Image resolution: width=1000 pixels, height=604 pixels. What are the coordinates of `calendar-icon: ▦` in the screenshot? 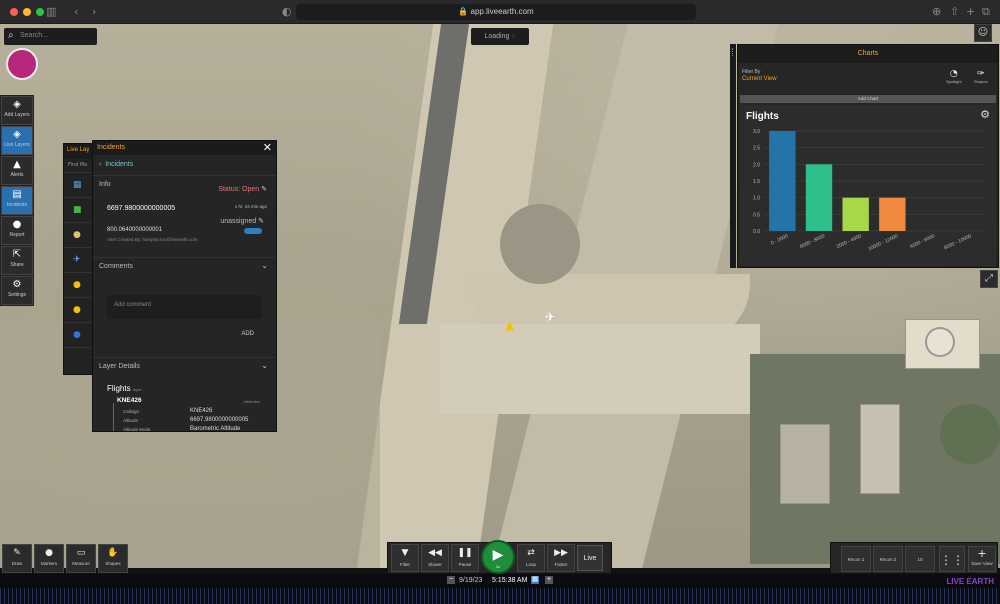 It's located at (535, 580).